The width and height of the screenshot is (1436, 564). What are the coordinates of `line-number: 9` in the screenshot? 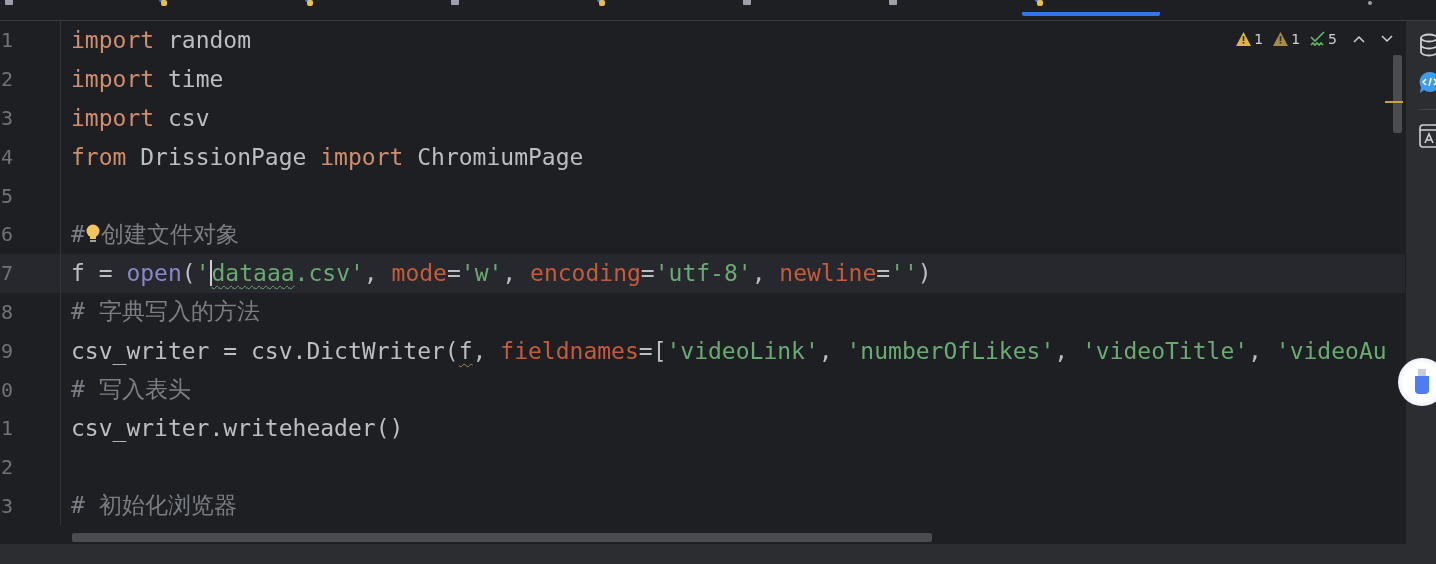 It's located at (30, 351).